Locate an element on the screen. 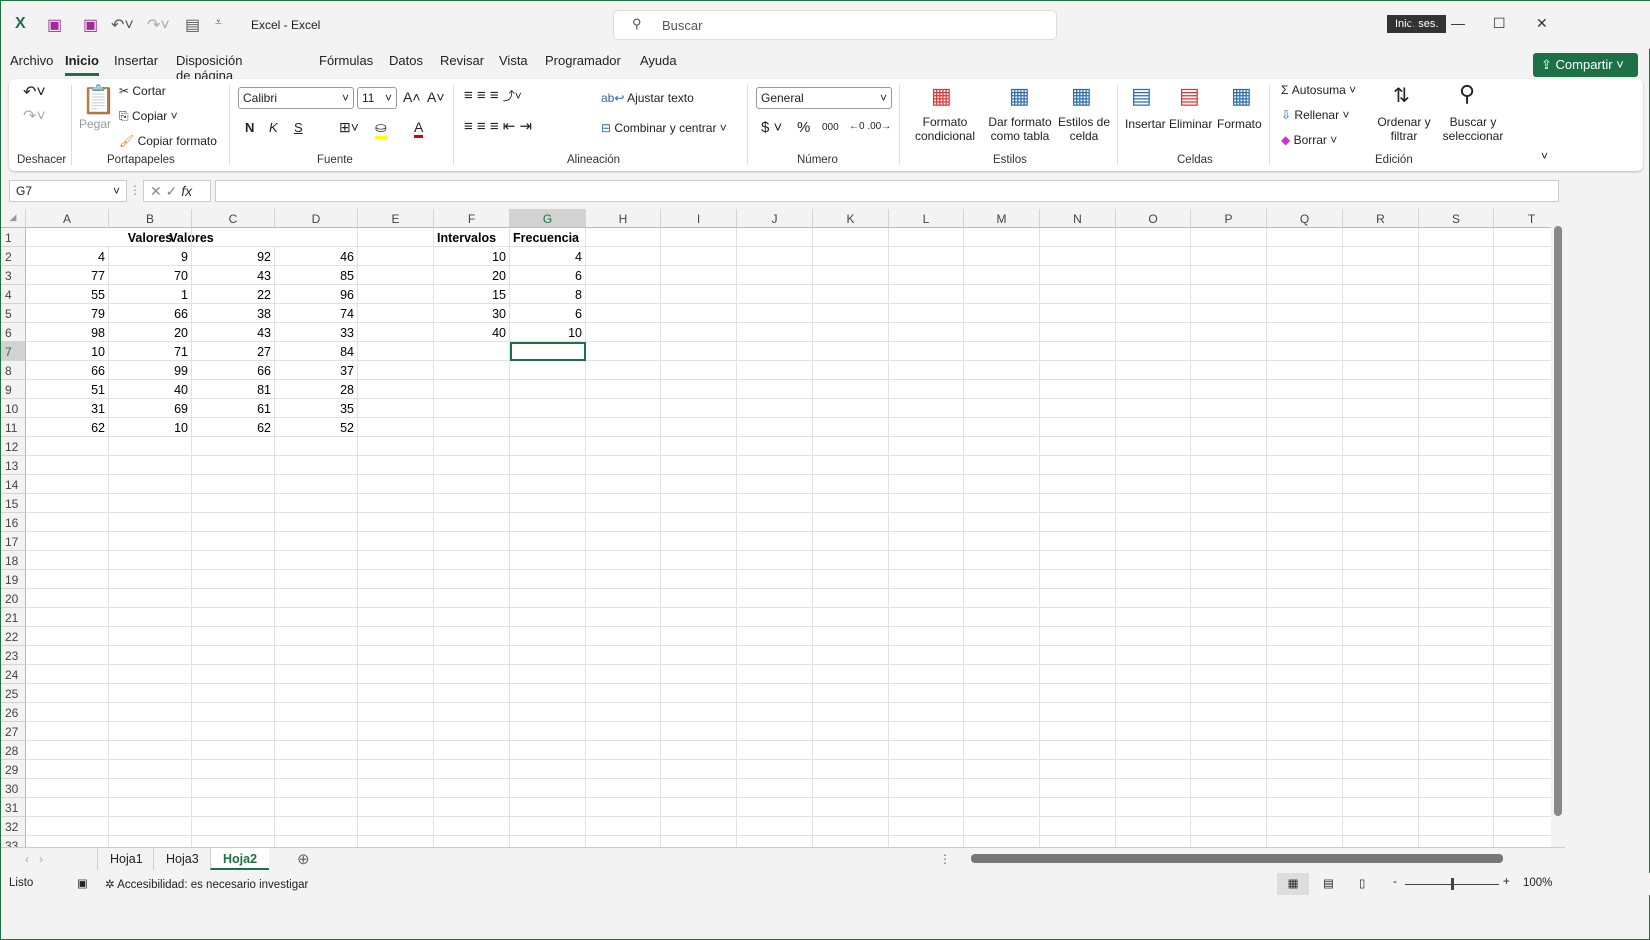 This screenshot has width=1650, height=940. delete-cells-button: Eliminar is located at coordinates (1190, 124).